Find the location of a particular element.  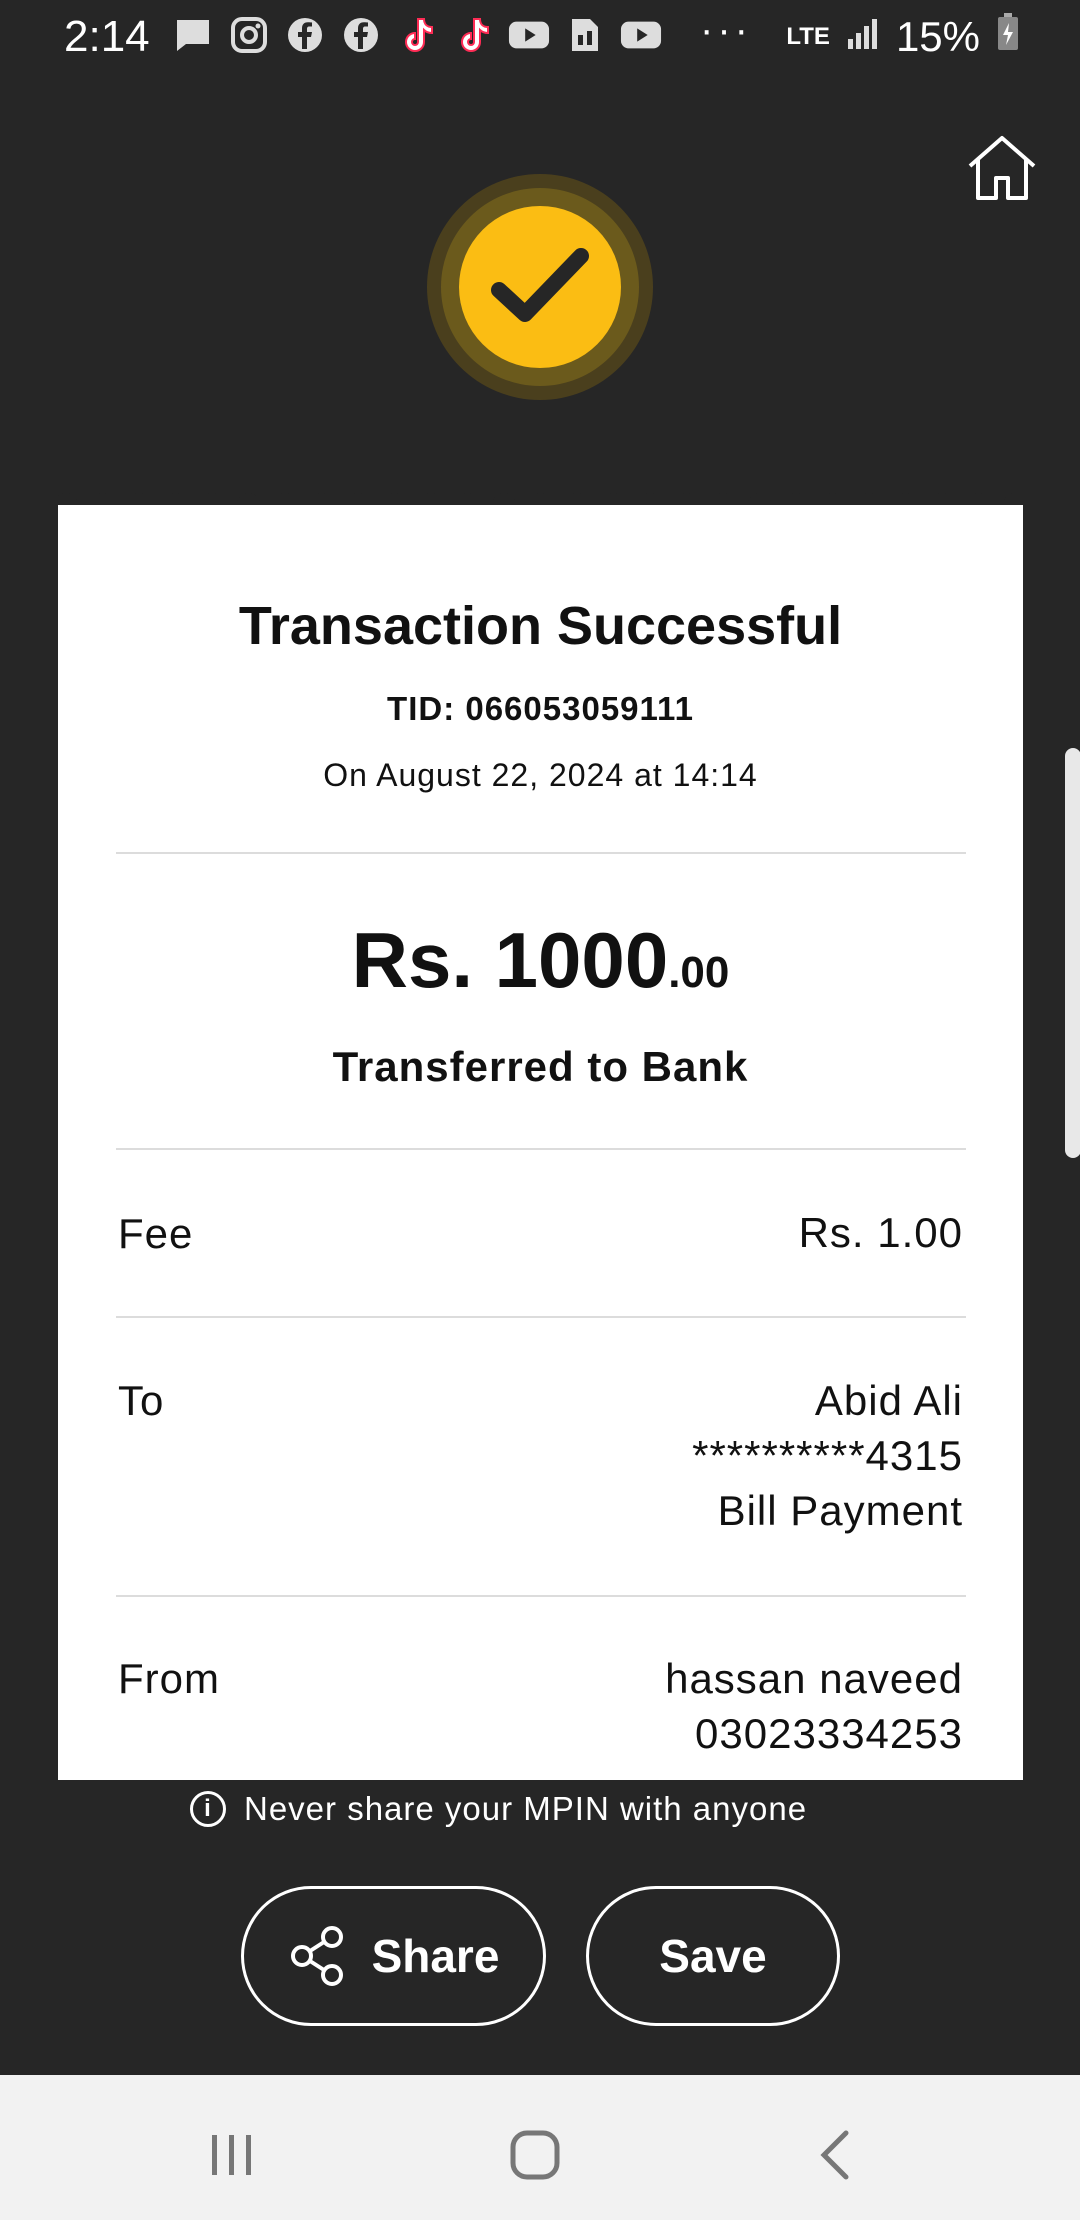

home-icon is located at coordinates (1002, 168).